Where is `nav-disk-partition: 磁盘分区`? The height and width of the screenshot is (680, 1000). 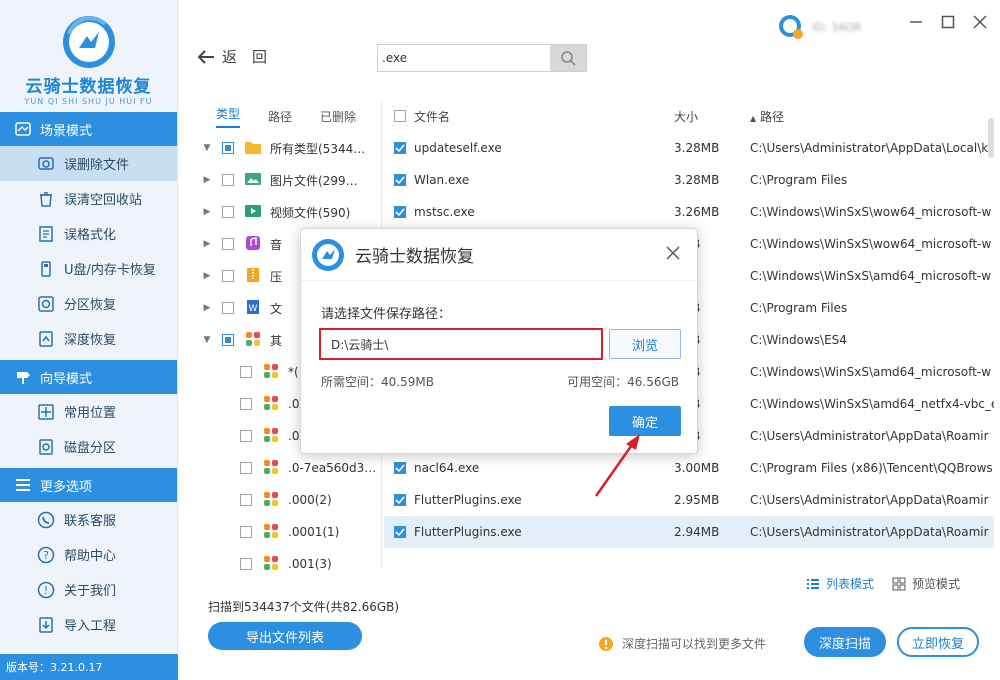 nav-disk-partition: 磁盘分区 is located at coordinates (88, 446).